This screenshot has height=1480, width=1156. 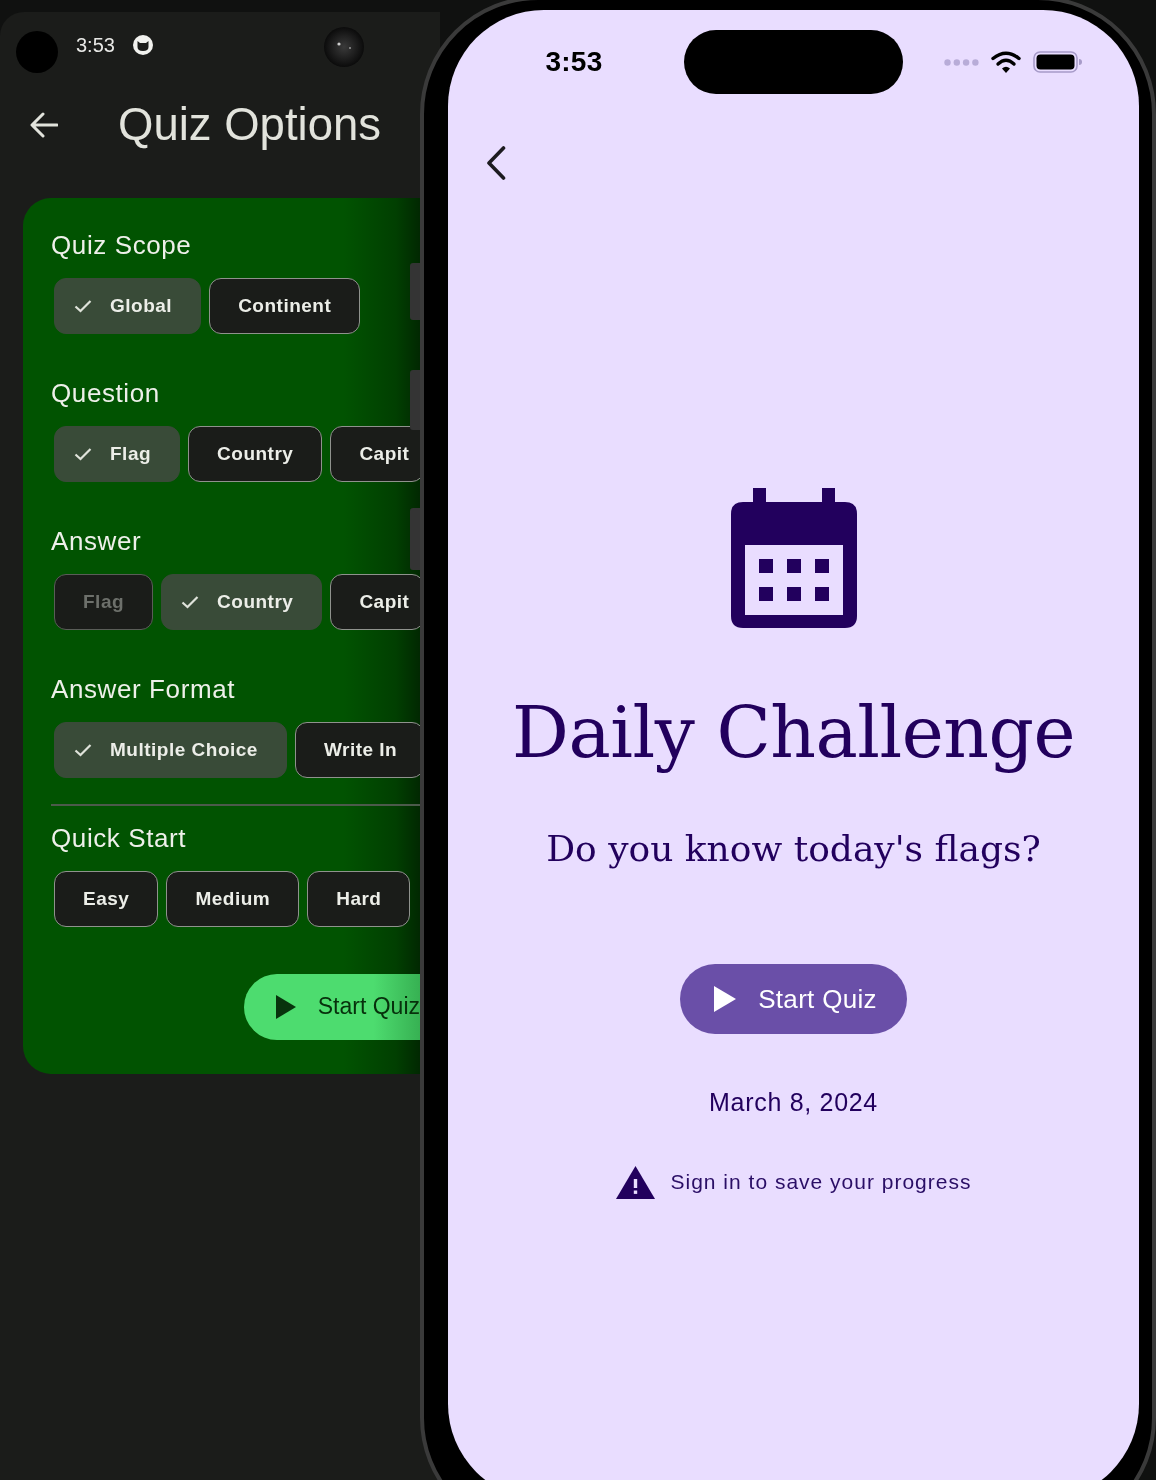 I want to click on option-chip: Continent, so click(x=285, y=306).